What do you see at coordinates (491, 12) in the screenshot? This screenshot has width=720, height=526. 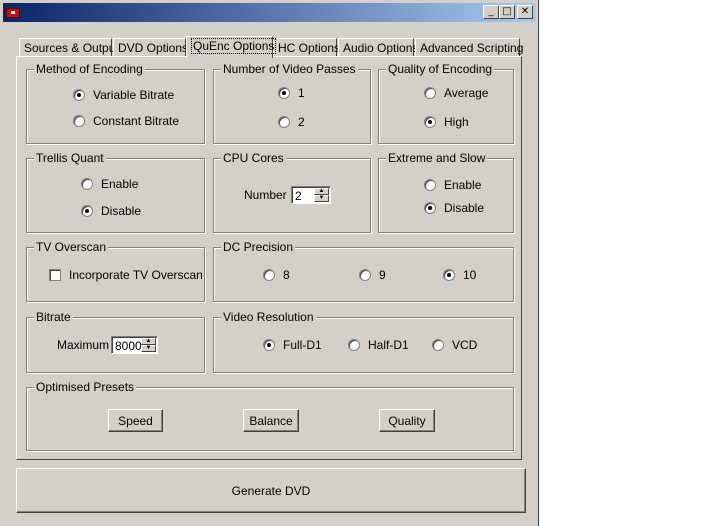 I see `minimize-button: _` at bounding box center [491, 12].